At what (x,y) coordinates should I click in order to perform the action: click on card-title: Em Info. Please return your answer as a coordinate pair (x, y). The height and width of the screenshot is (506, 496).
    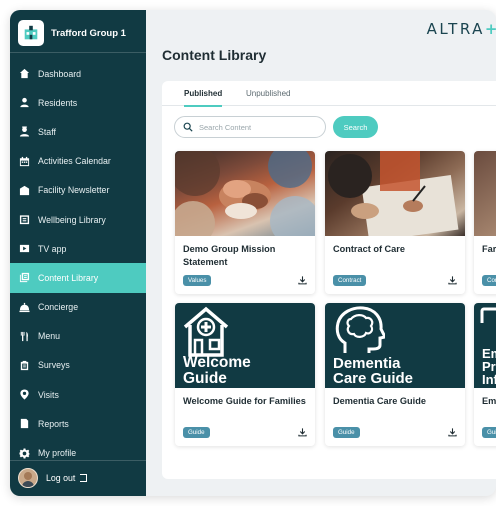
    Looking at the image, I should click on (489, 401).